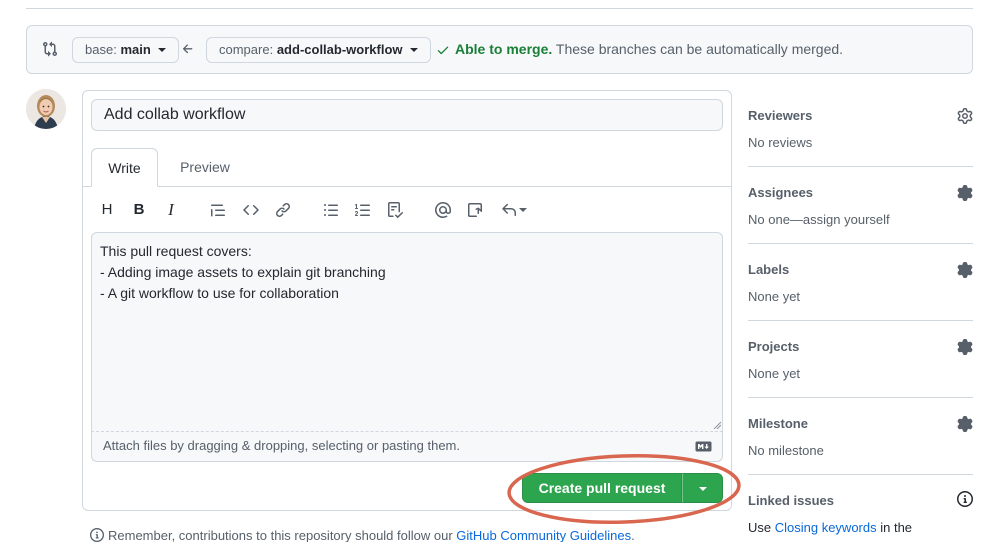 The height and width of the screenshot is (542, 995). I want to click on sidebar-labels-value: None yet, so click(774, 296).